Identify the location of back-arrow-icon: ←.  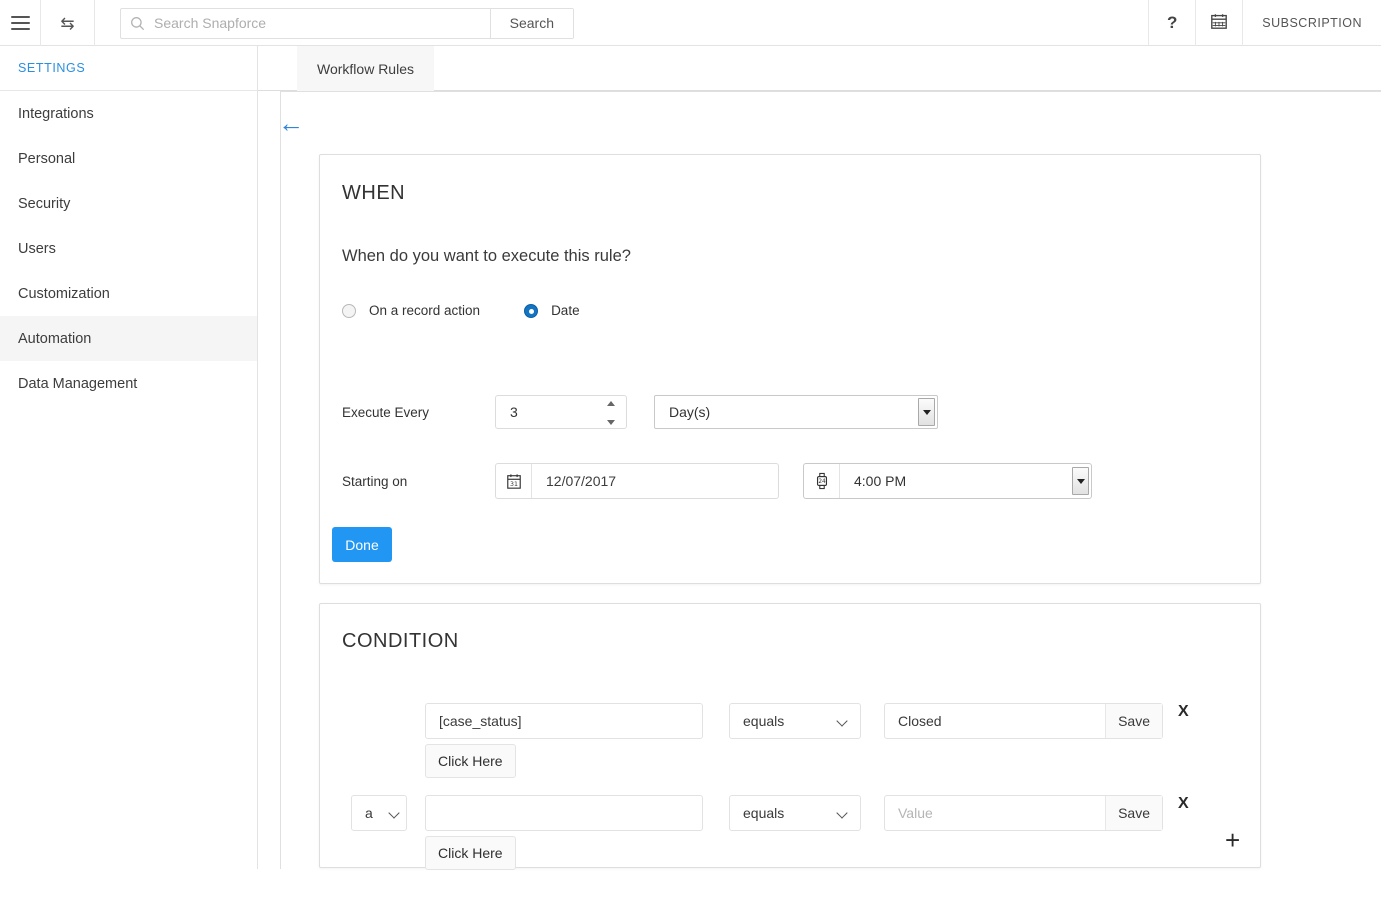
(295, 124).